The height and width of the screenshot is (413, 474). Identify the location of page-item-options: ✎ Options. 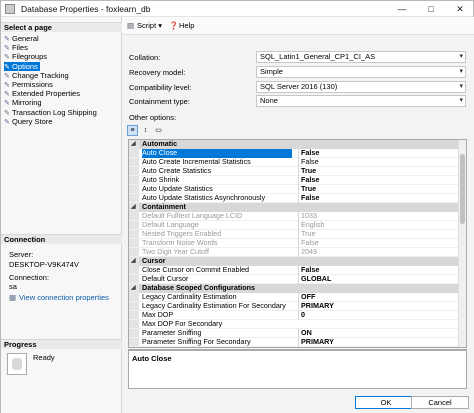
(22, 66).